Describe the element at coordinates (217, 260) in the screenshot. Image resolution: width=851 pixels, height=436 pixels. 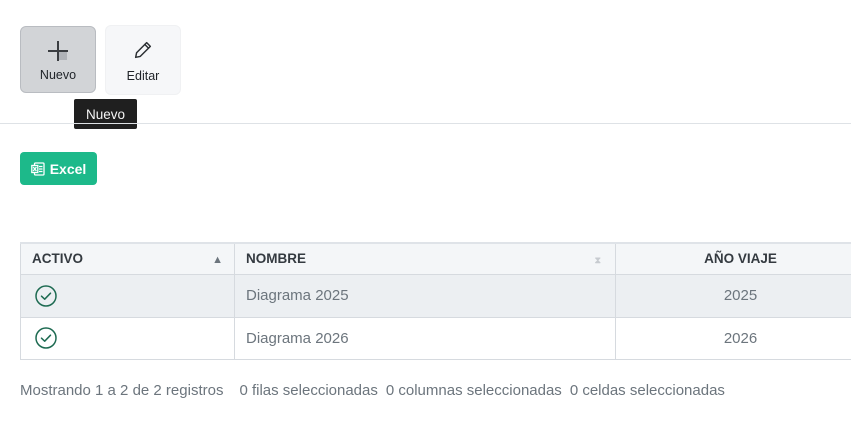
I see `sort-ascending-icon: ▲` at that location.